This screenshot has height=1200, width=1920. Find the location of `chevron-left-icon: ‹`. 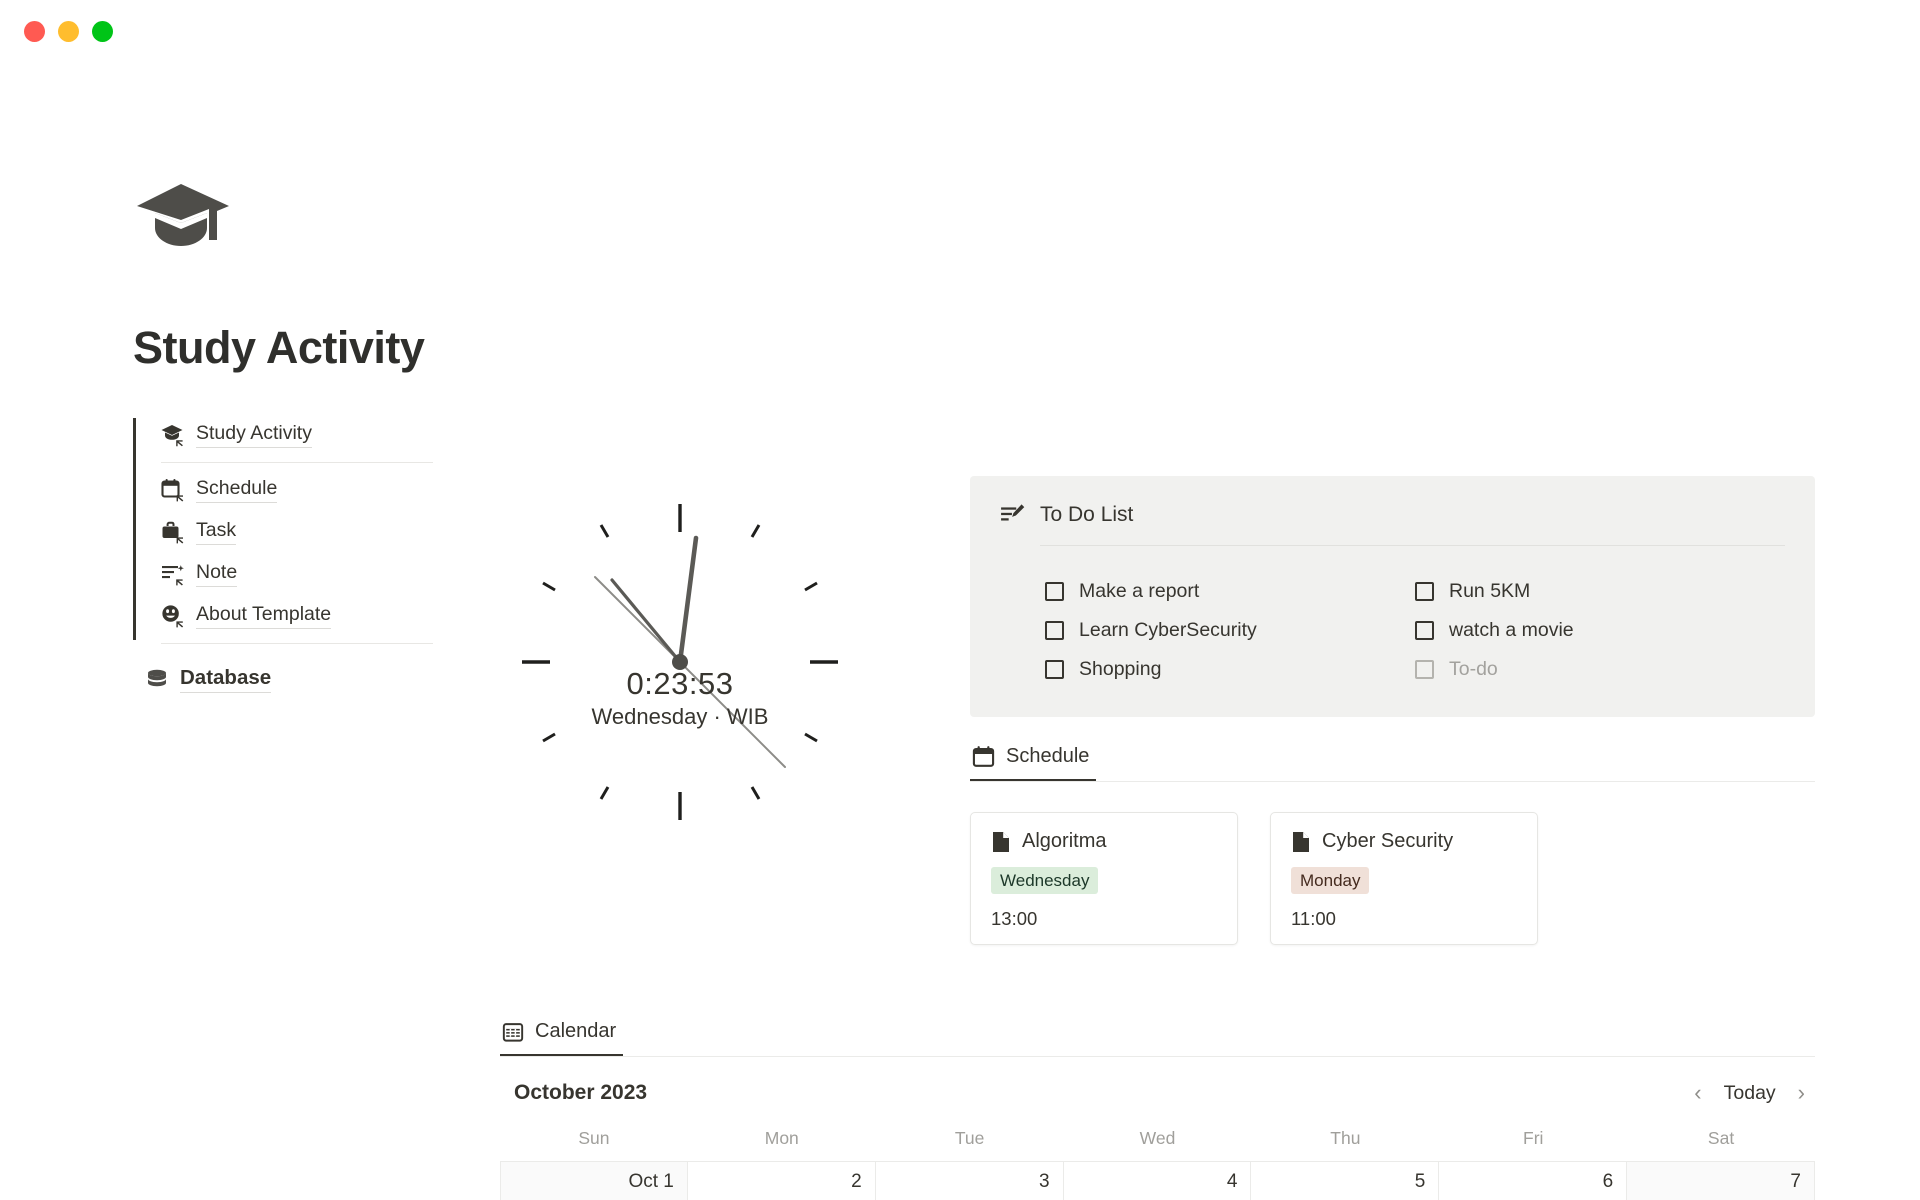

chevron-left-icon: ‹ is located at coordinates (1697, 1093).